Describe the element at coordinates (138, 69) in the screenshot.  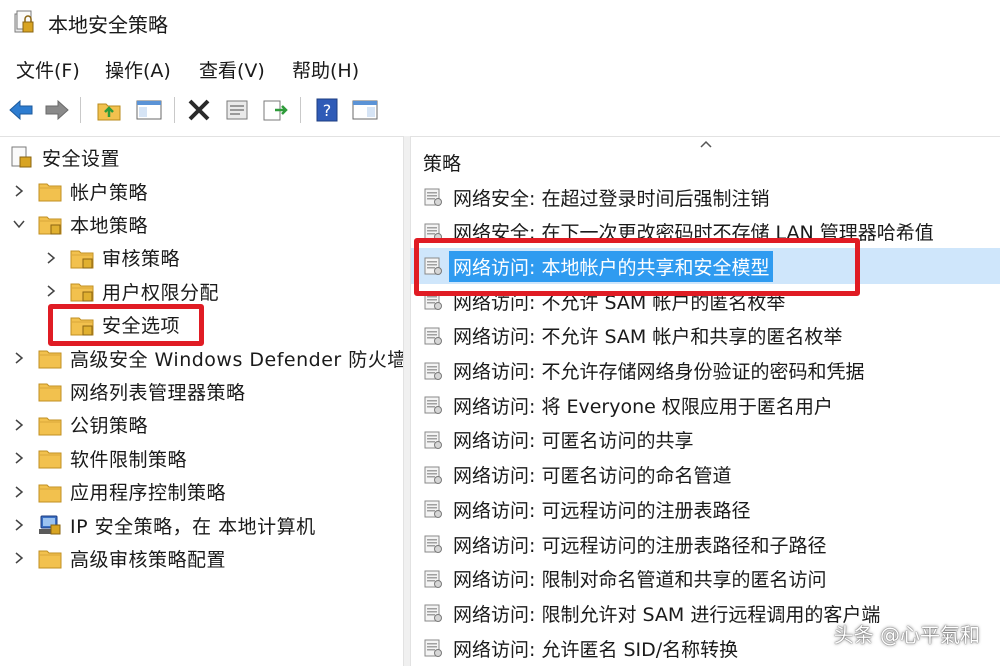
I see `menu-action: 操作(A)` at that location.